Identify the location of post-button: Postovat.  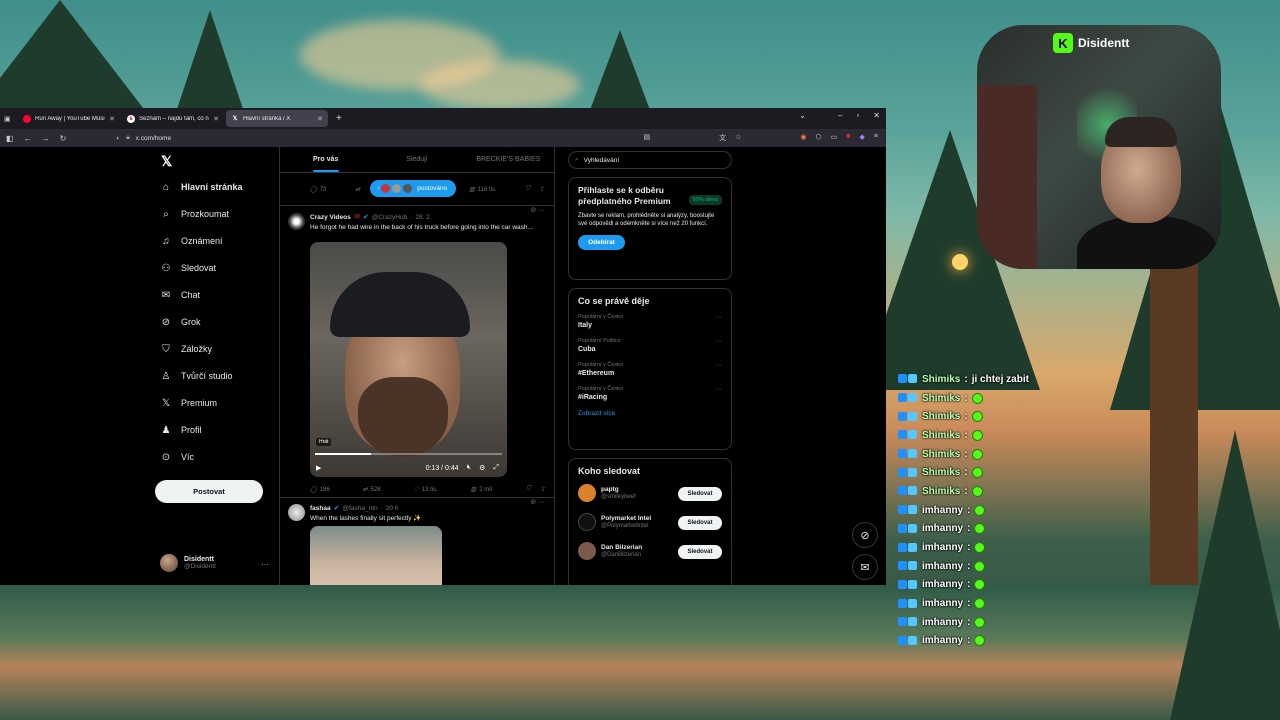
(209, 491).